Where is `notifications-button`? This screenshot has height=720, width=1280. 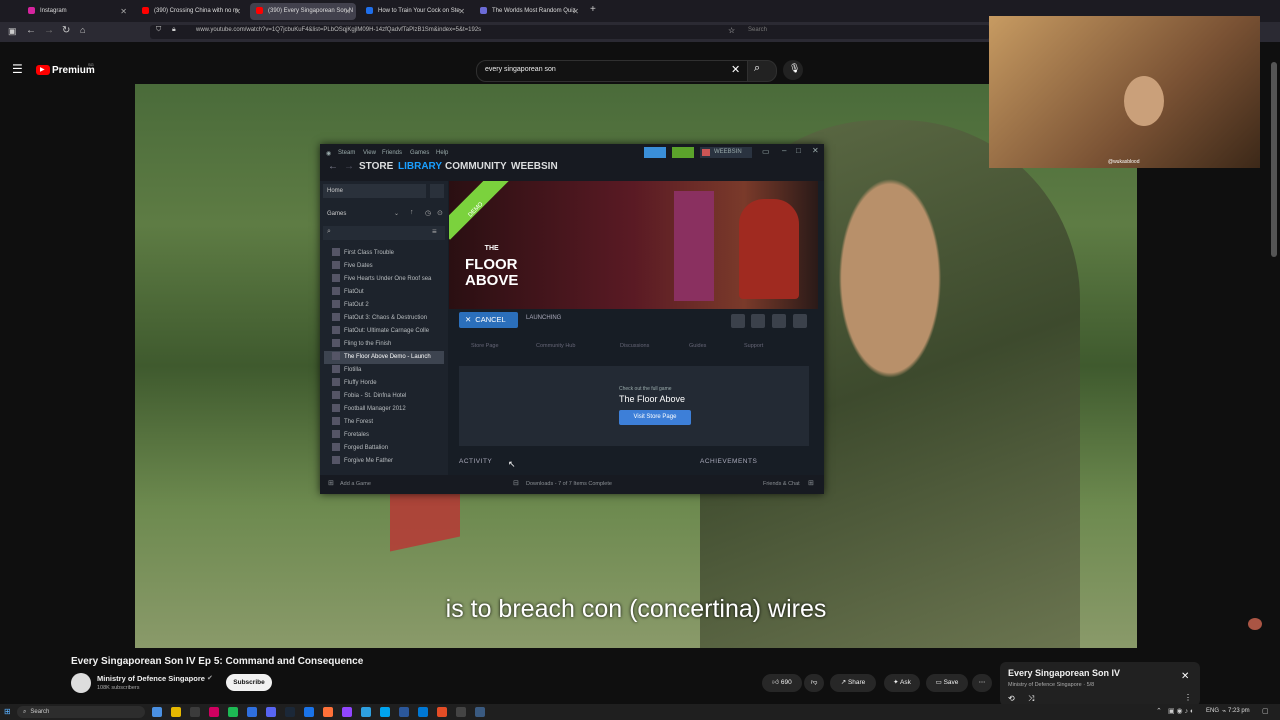
notifications-button is located at coordinates (683, 152).